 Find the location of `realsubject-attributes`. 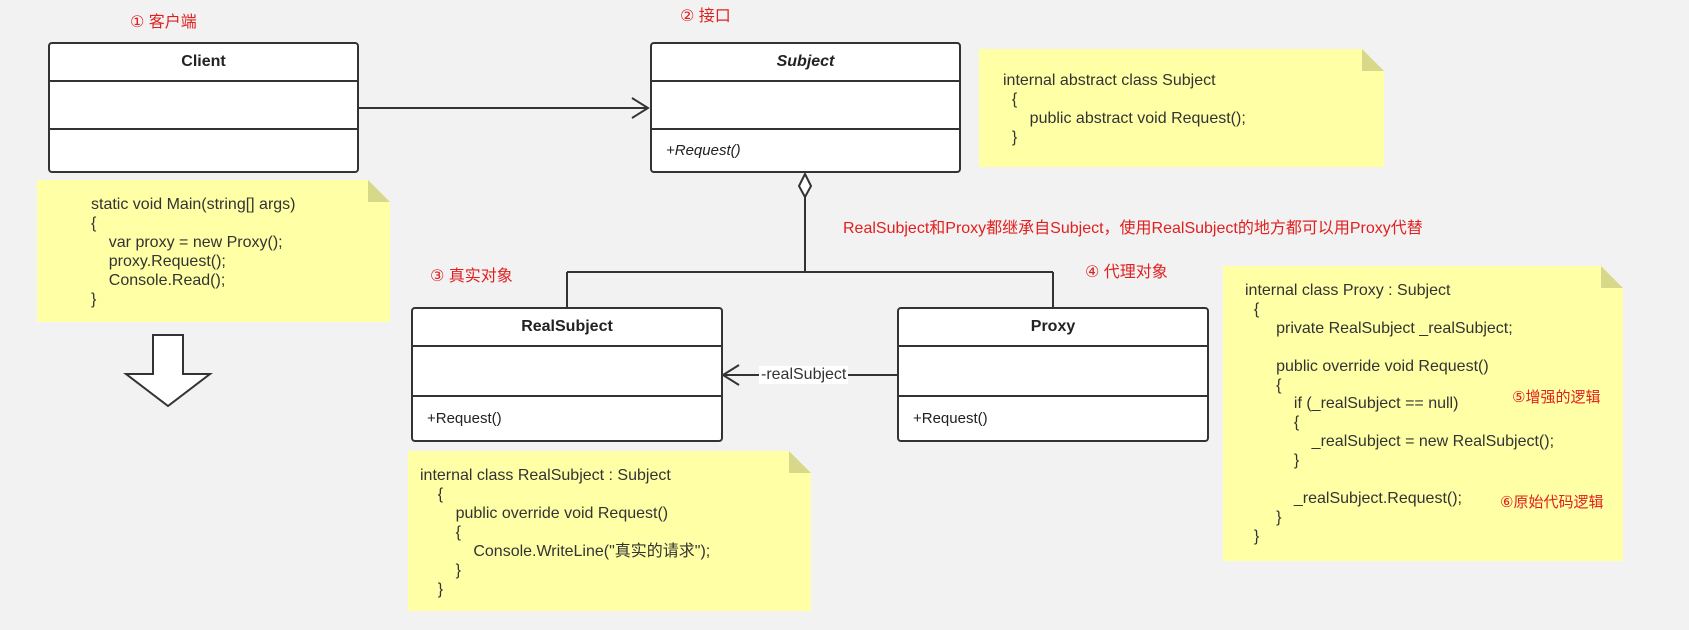

realsubject-attributes is located at coordinates (567, 372).